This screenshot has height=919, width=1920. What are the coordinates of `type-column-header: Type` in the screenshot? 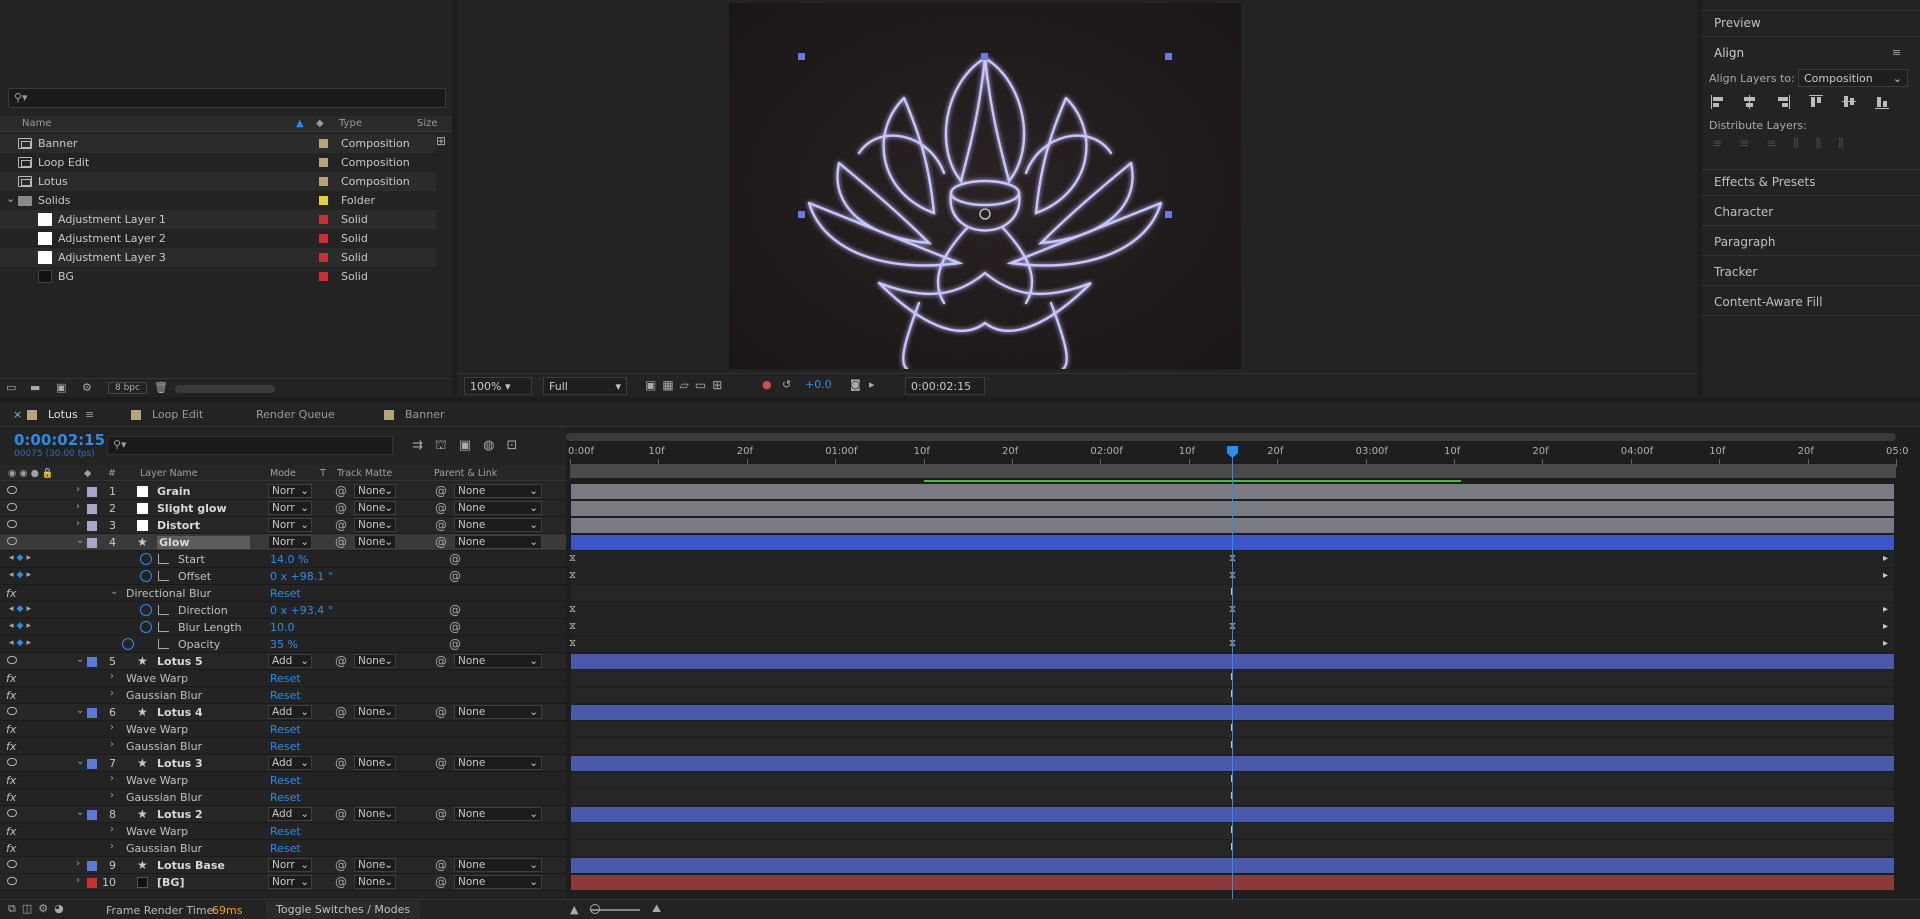 It's located at (350, 123).